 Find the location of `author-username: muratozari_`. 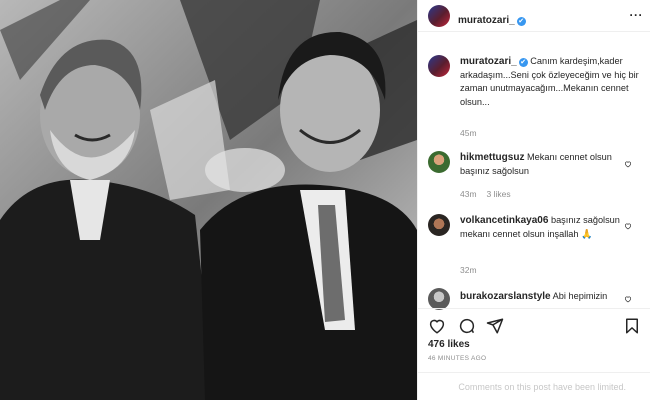

author-username: muratozari_ is located at coordinates (486, 20).